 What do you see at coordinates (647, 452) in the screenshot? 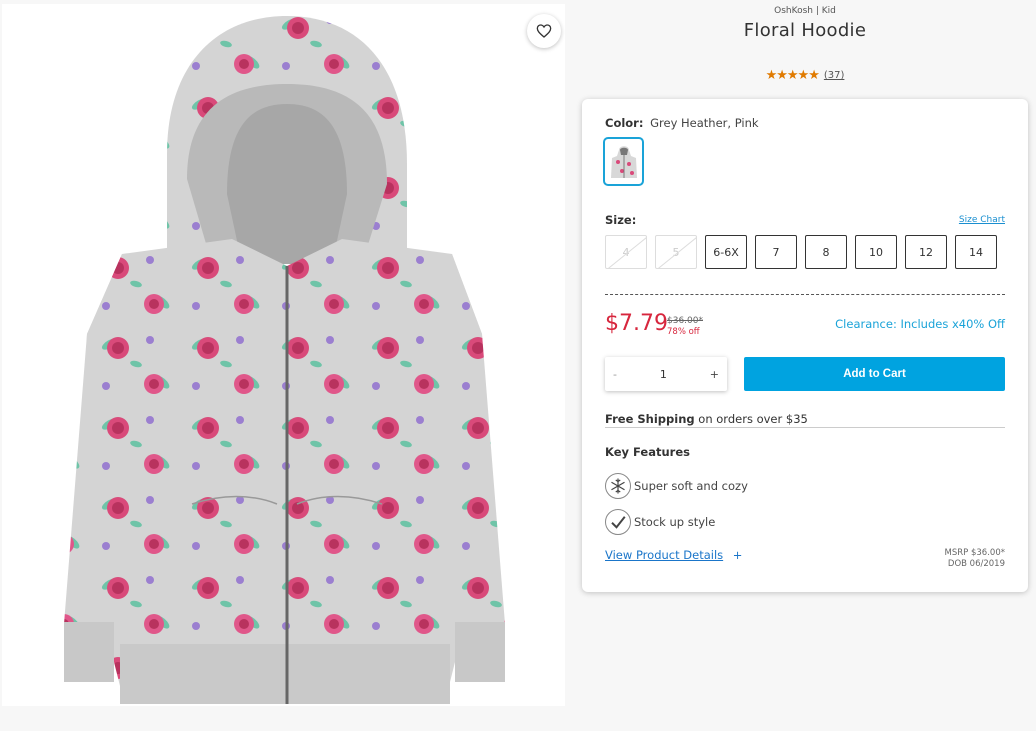
I see `key-features-title: Key Features` at bounding box center [647, 452].